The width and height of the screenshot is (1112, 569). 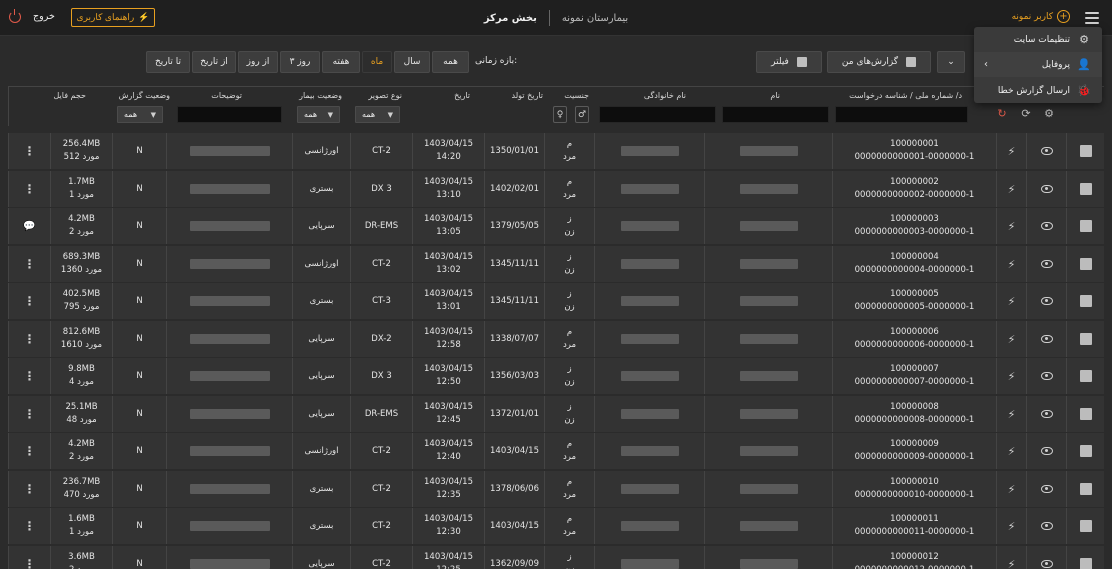 What do you see at coordinates (879, 62) in the screenshot?
I see `my-reports-toggle: گزارش‌های من` at bounding box center [879, 62].